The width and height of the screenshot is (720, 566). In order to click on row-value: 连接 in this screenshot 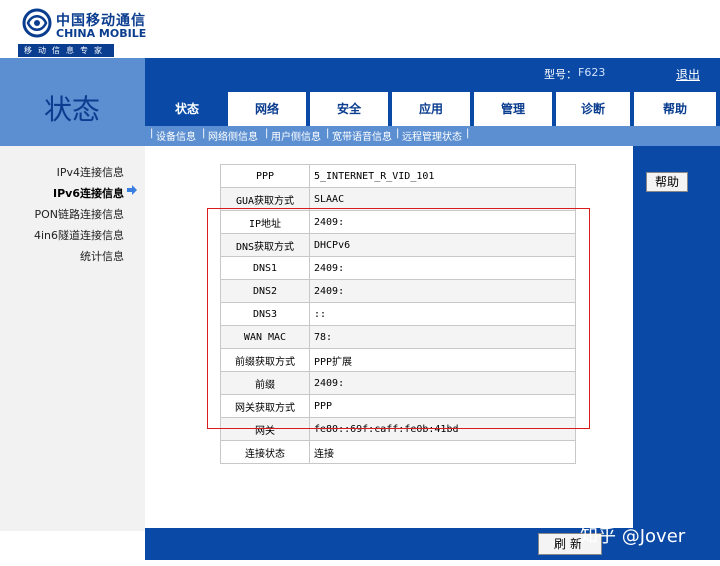, I will do `click(442, 452)`.